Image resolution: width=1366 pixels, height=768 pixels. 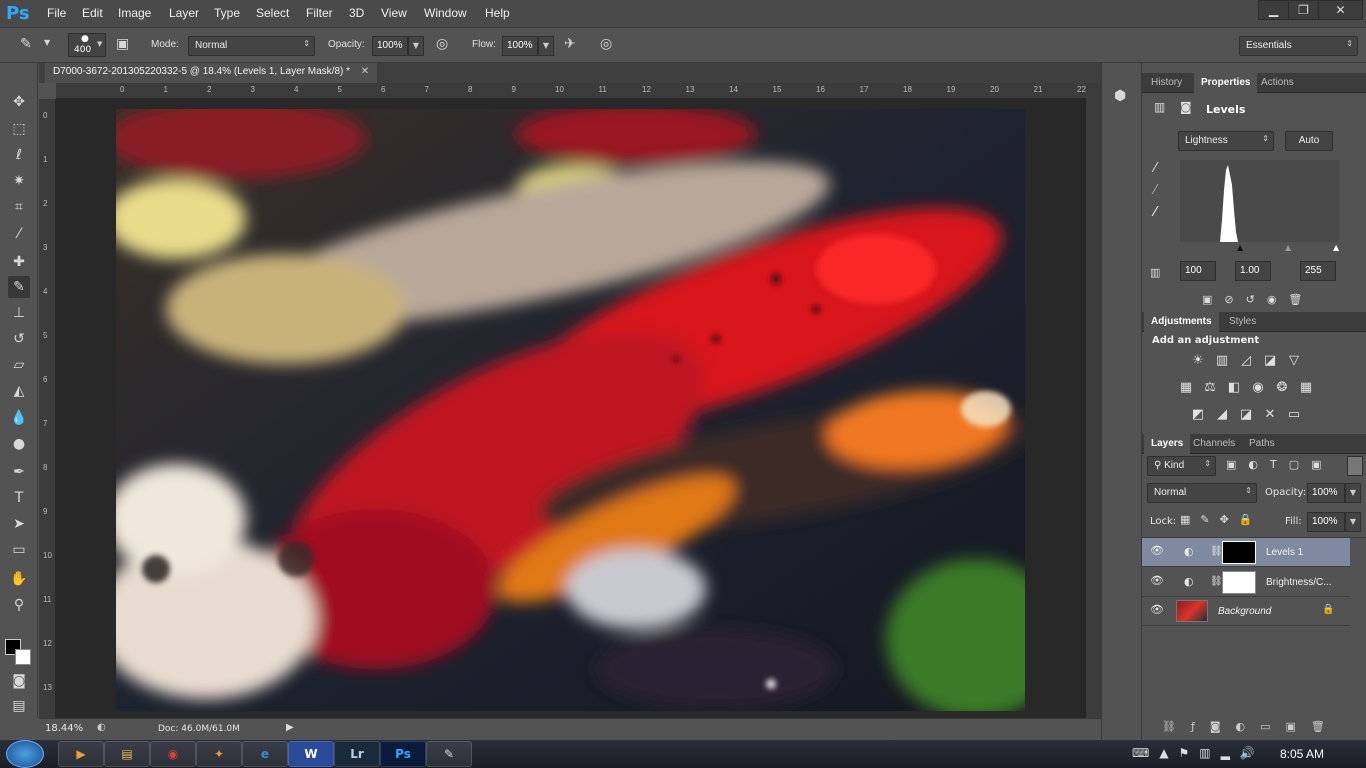 What do you see at coordinates (606, 44) in the screenshot?
I see `pressure-size-icon: ◎` at bounding box center [606, 44].